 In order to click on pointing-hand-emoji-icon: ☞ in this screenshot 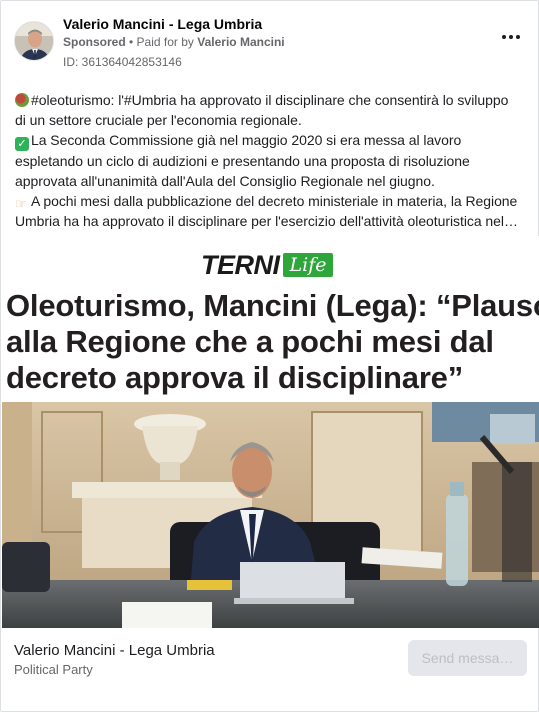, I will do `click(21, 203)`.